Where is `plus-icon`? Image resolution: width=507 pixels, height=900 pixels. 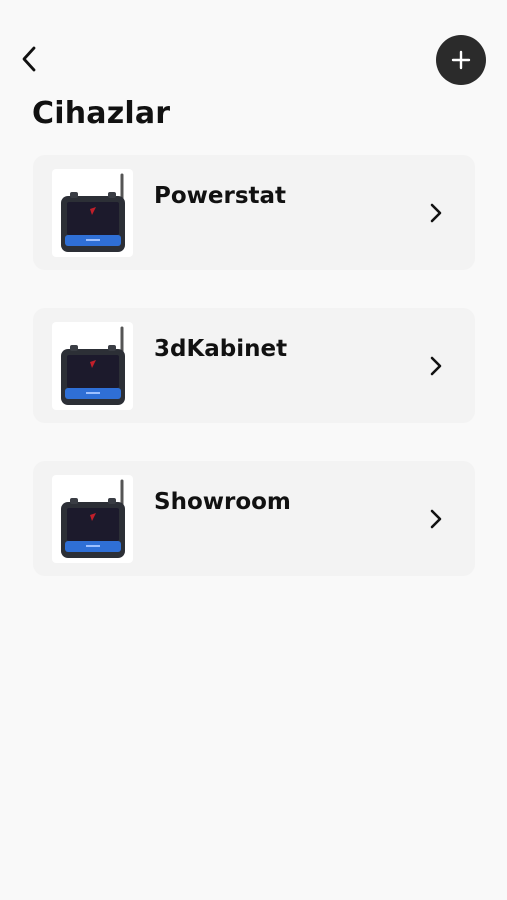
plus-icon is located at coordinates (461, 60).